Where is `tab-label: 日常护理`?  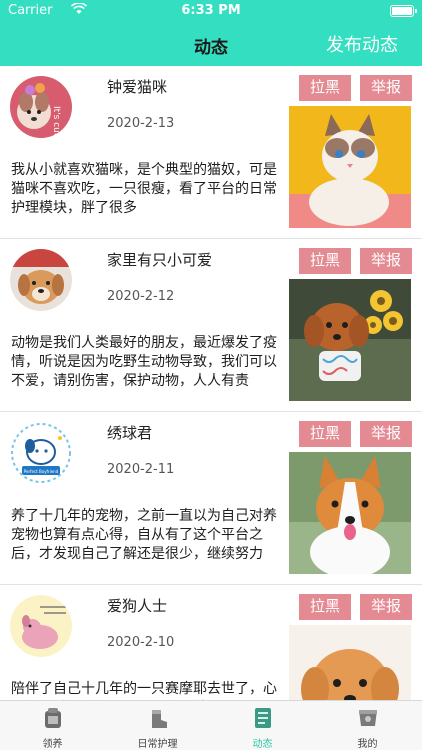 tab-label: 日常护理 is located at coordinates (157, 744).